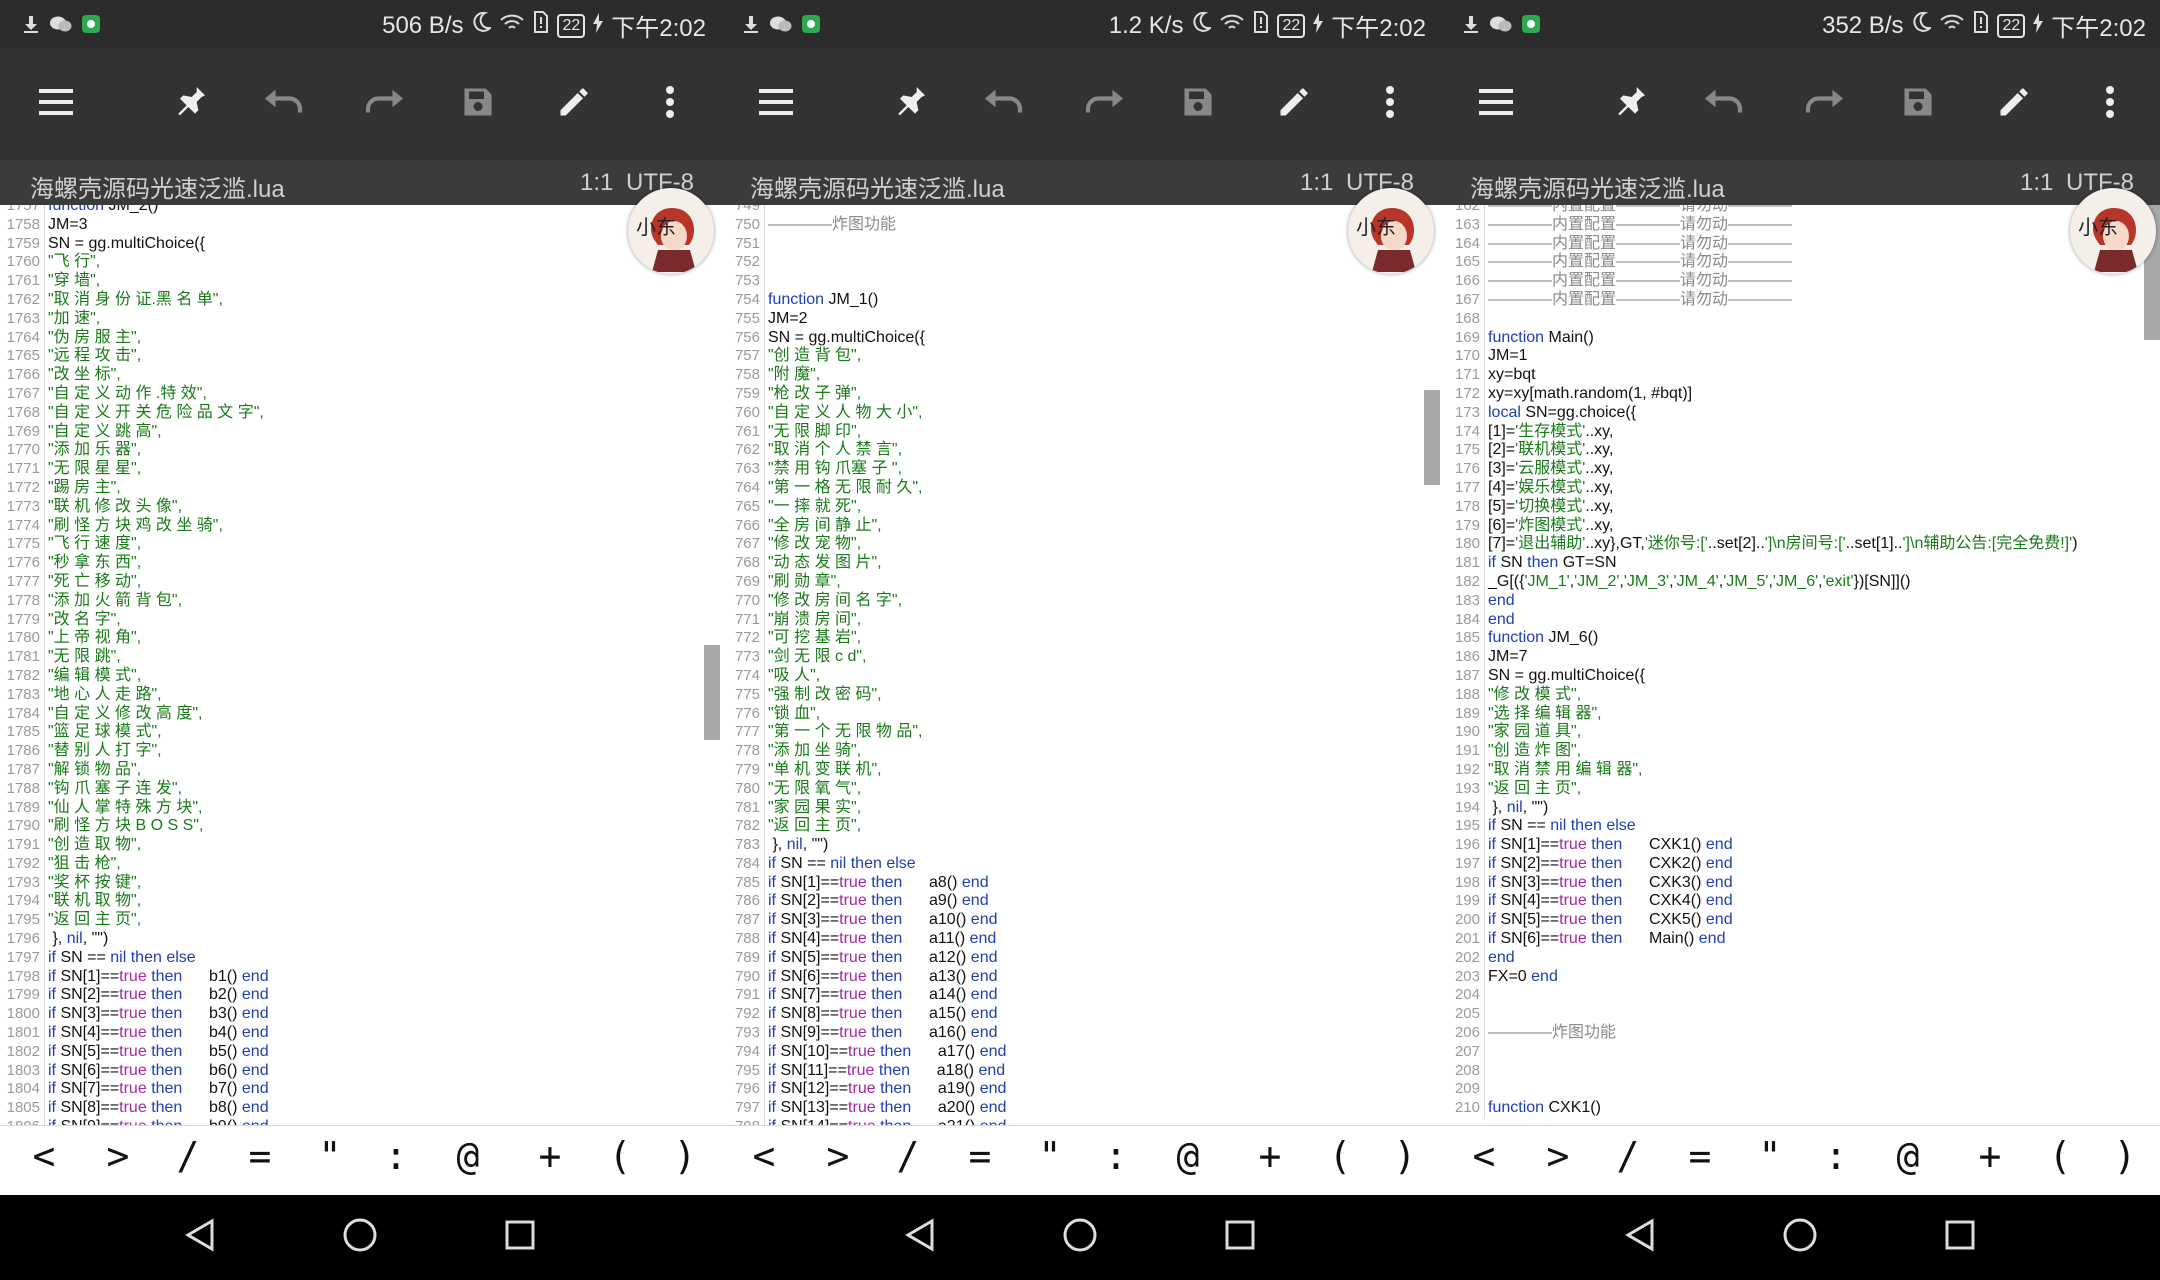 The width and height of the screenshot is (2160, 1280). Describe the element at coordinates (742, 225) in the screenshot. I see `line-number: 750` at that location.